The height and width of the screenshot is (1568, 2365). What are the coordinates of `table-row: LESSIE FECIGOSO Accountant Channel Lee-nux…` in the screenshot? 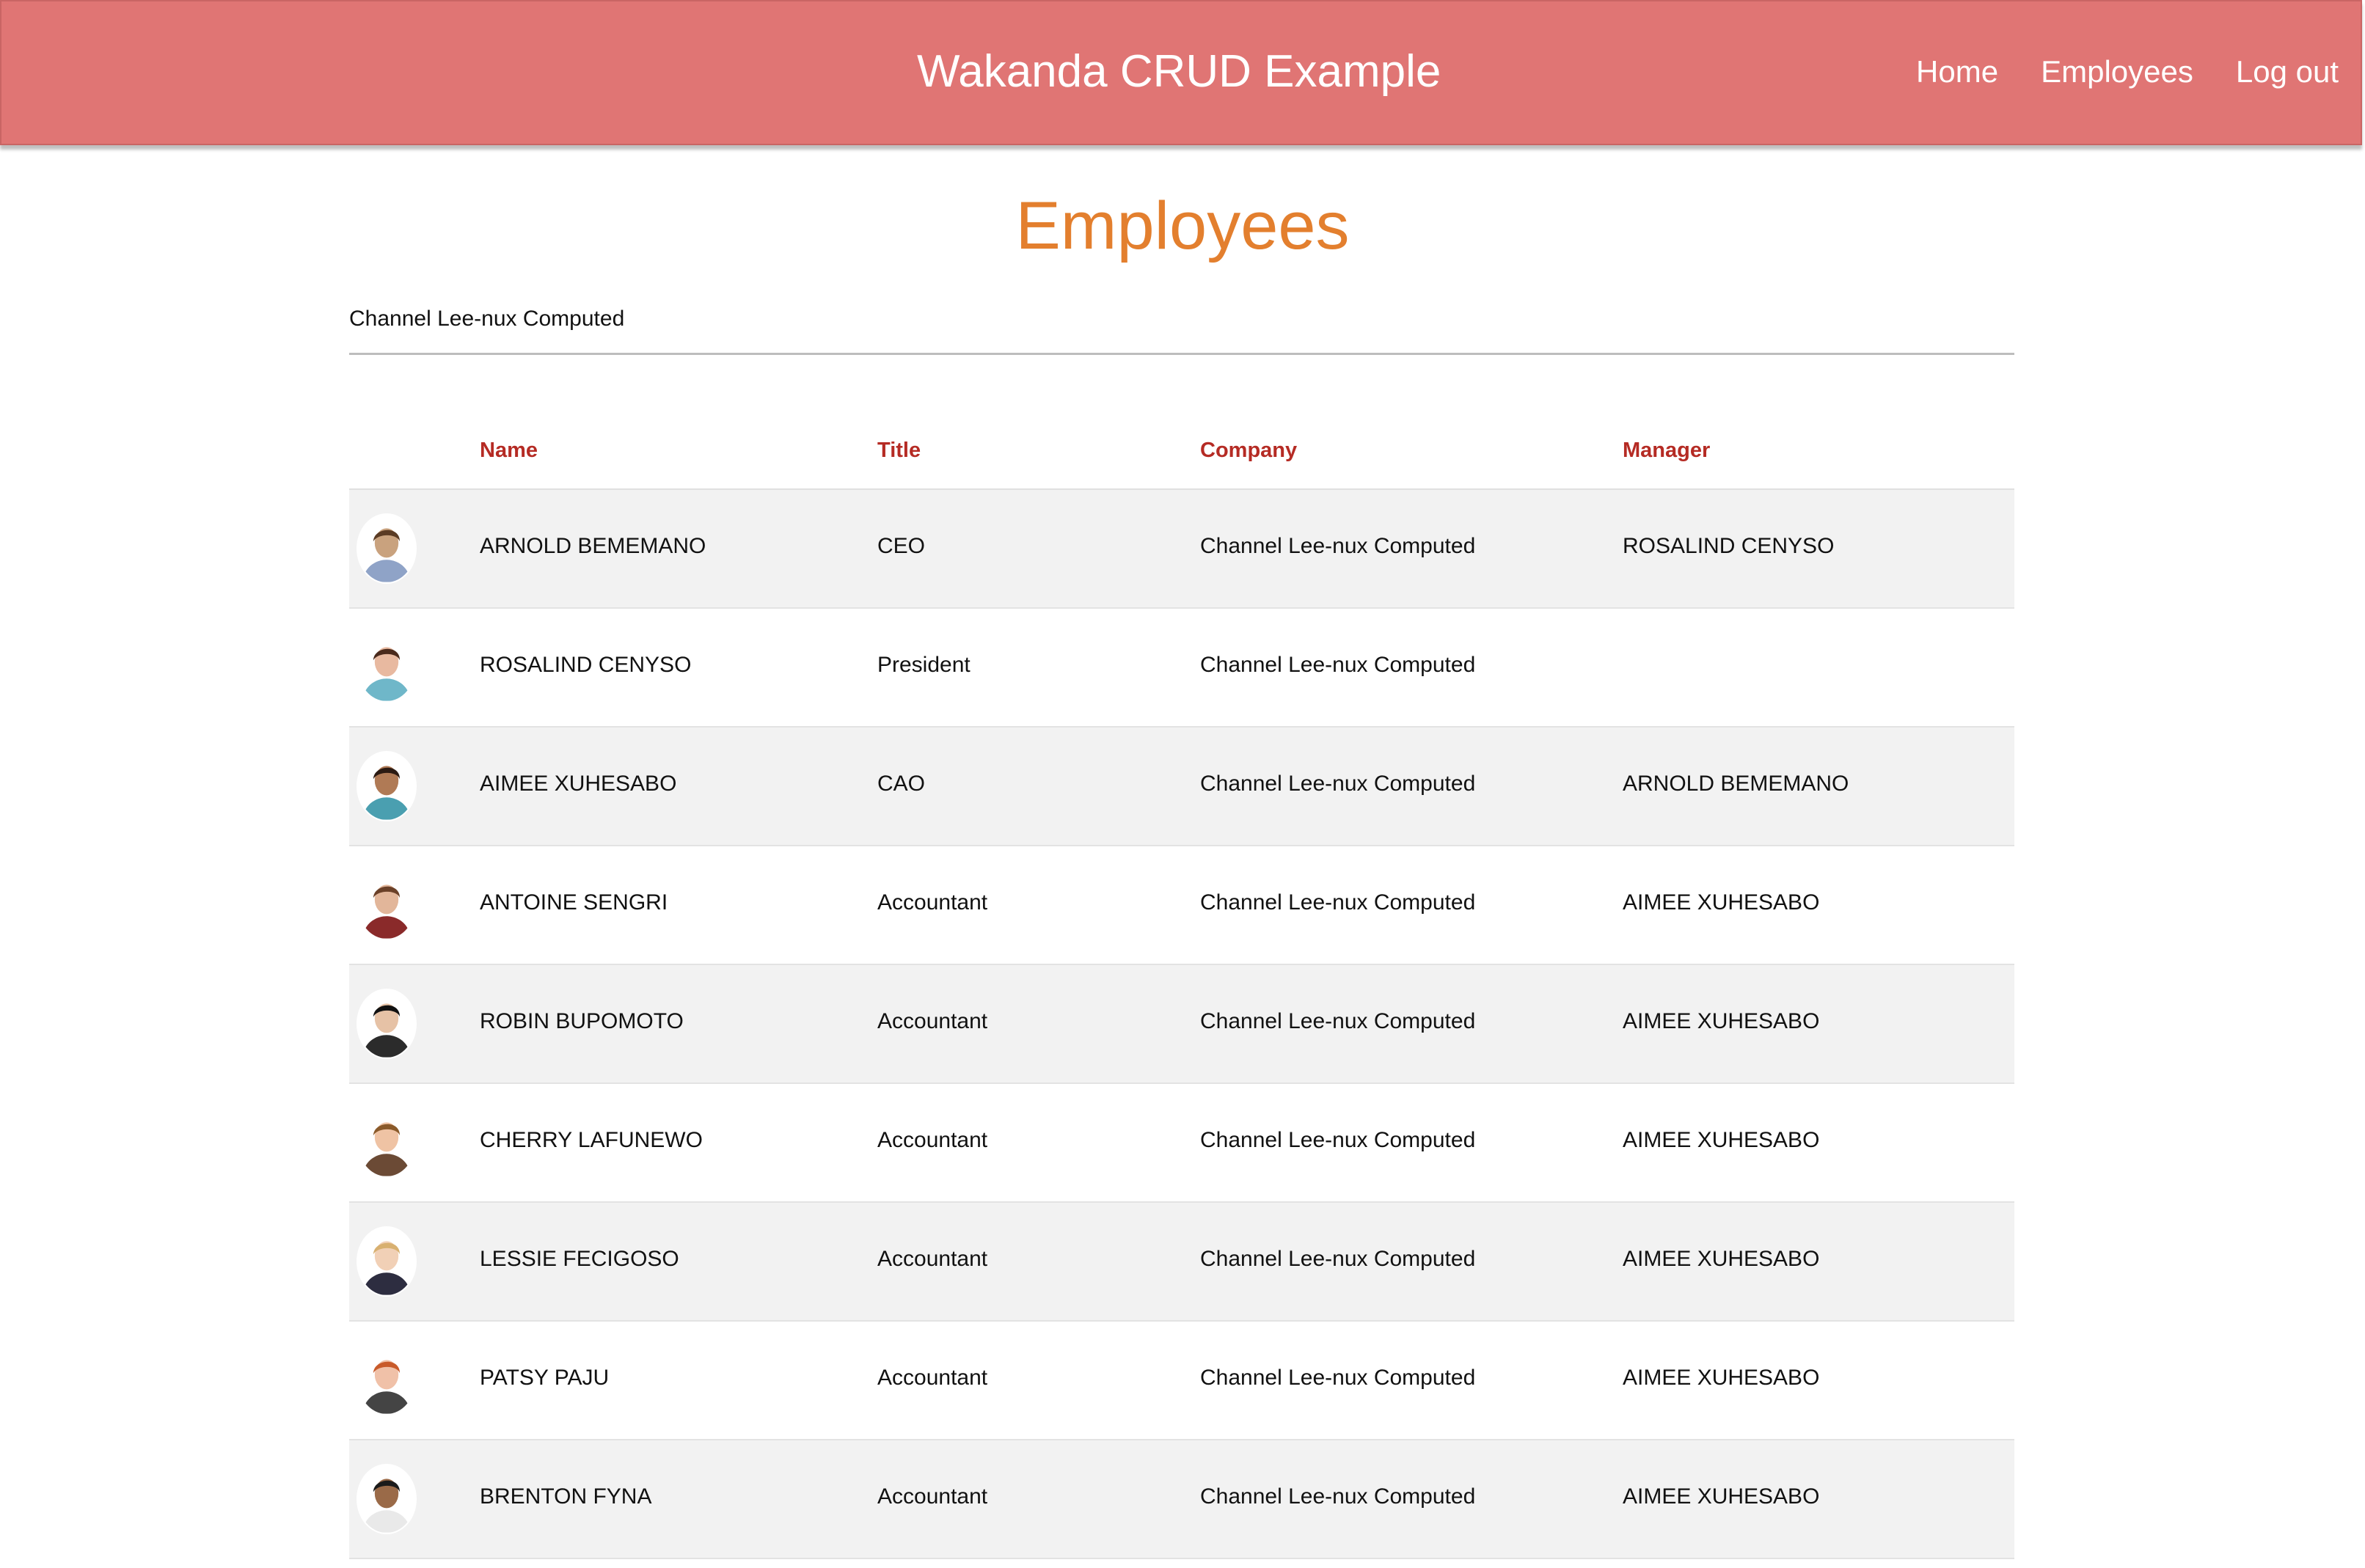 It's located at (1182, 1262).